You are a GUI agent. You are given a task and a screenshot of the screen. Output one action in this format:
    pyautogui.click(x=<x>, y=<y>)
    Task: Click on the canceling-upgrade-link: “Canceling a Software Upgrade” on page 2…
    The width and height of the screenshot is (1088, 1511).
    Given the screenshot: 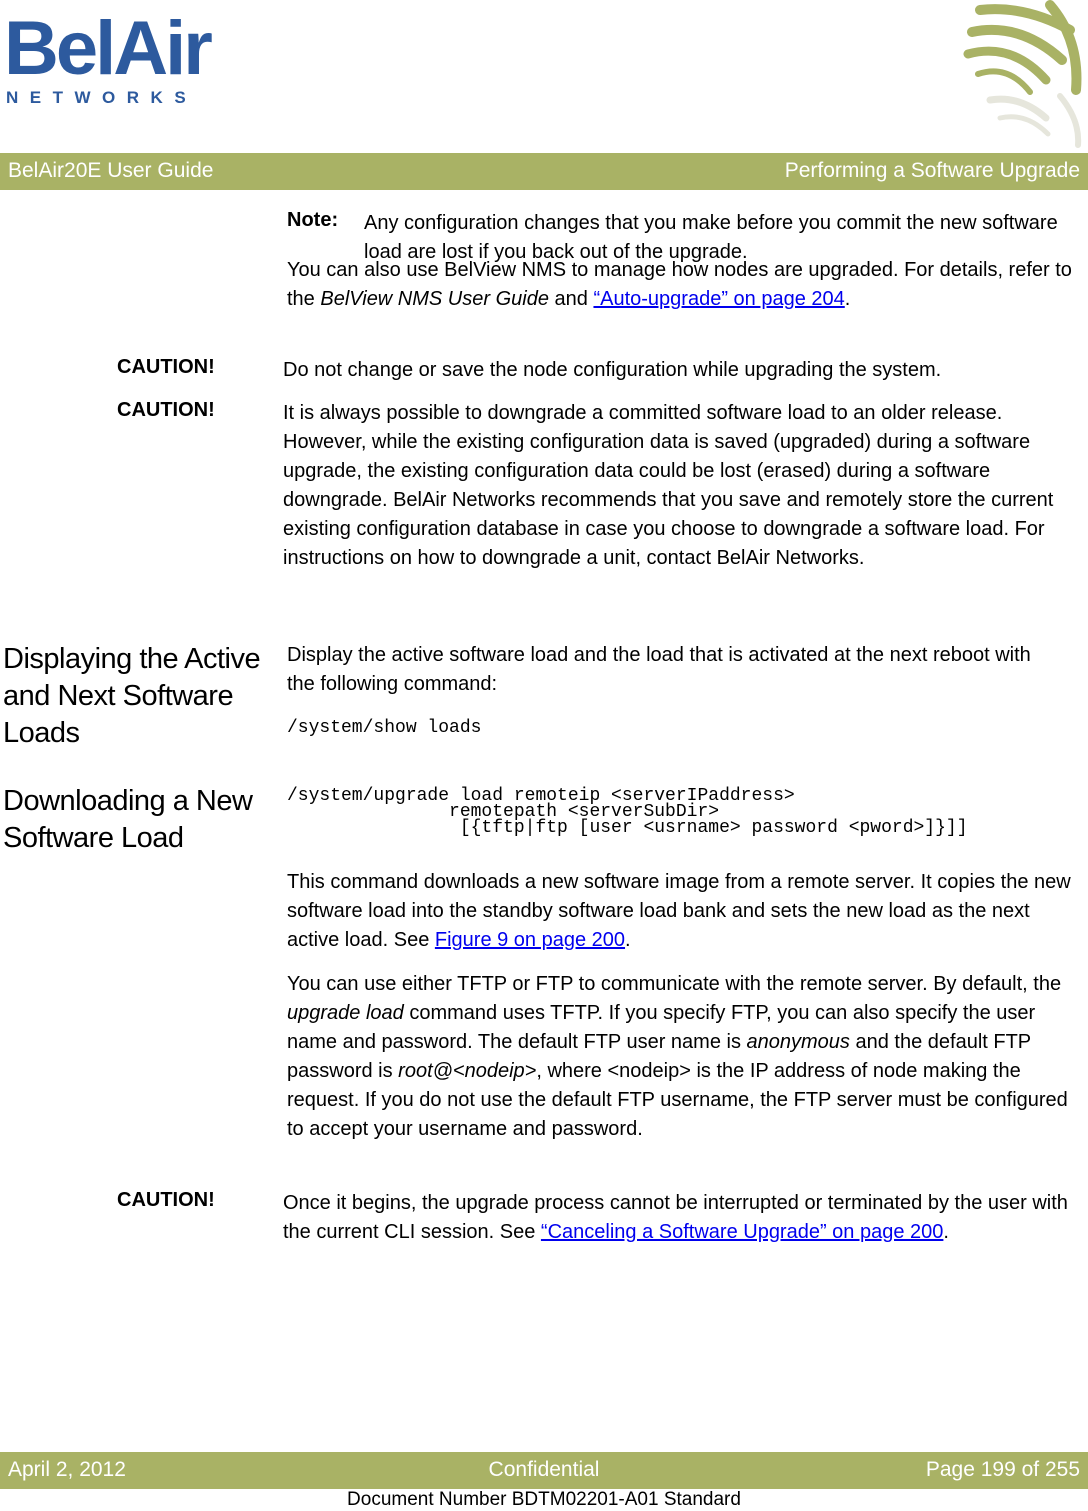 What is the action you would take?
    pyautogui.click(x=742, y=1232)
    